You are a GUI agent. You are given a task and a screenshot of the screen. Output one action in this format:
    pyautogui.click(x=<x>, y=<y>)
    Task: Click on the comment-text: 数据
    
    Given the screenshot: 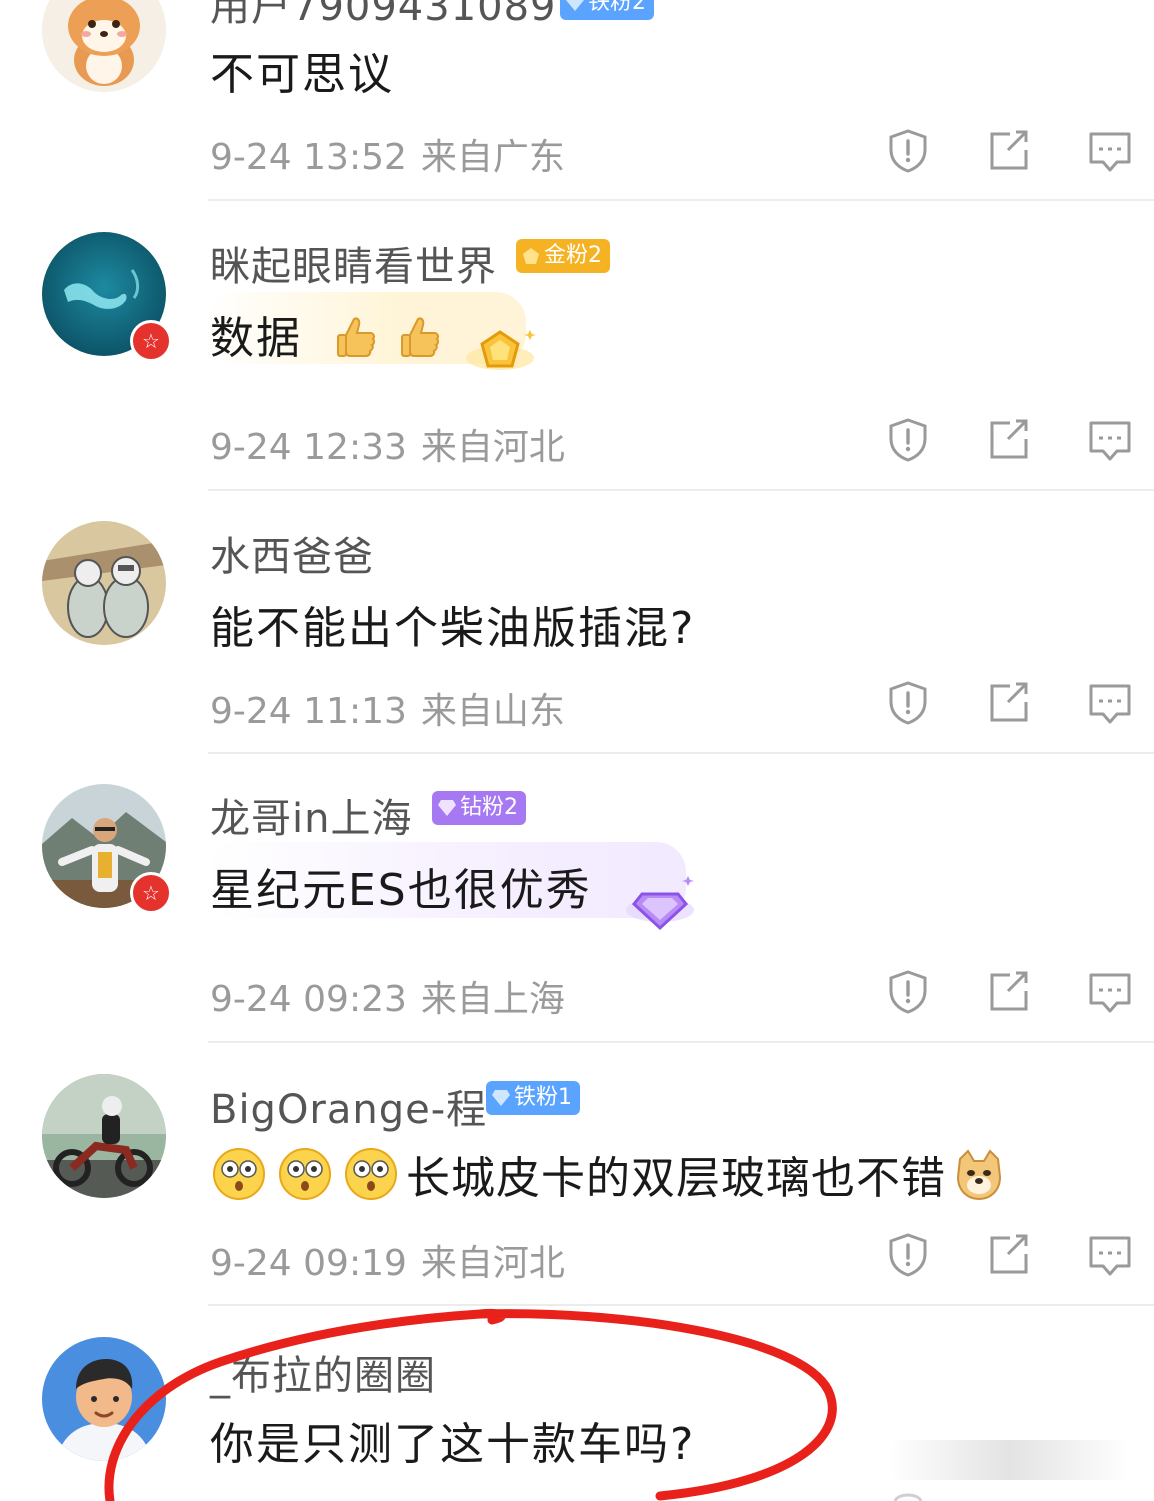 What is the action you would take?
    pyautogui.click(x=335, y=334)
    